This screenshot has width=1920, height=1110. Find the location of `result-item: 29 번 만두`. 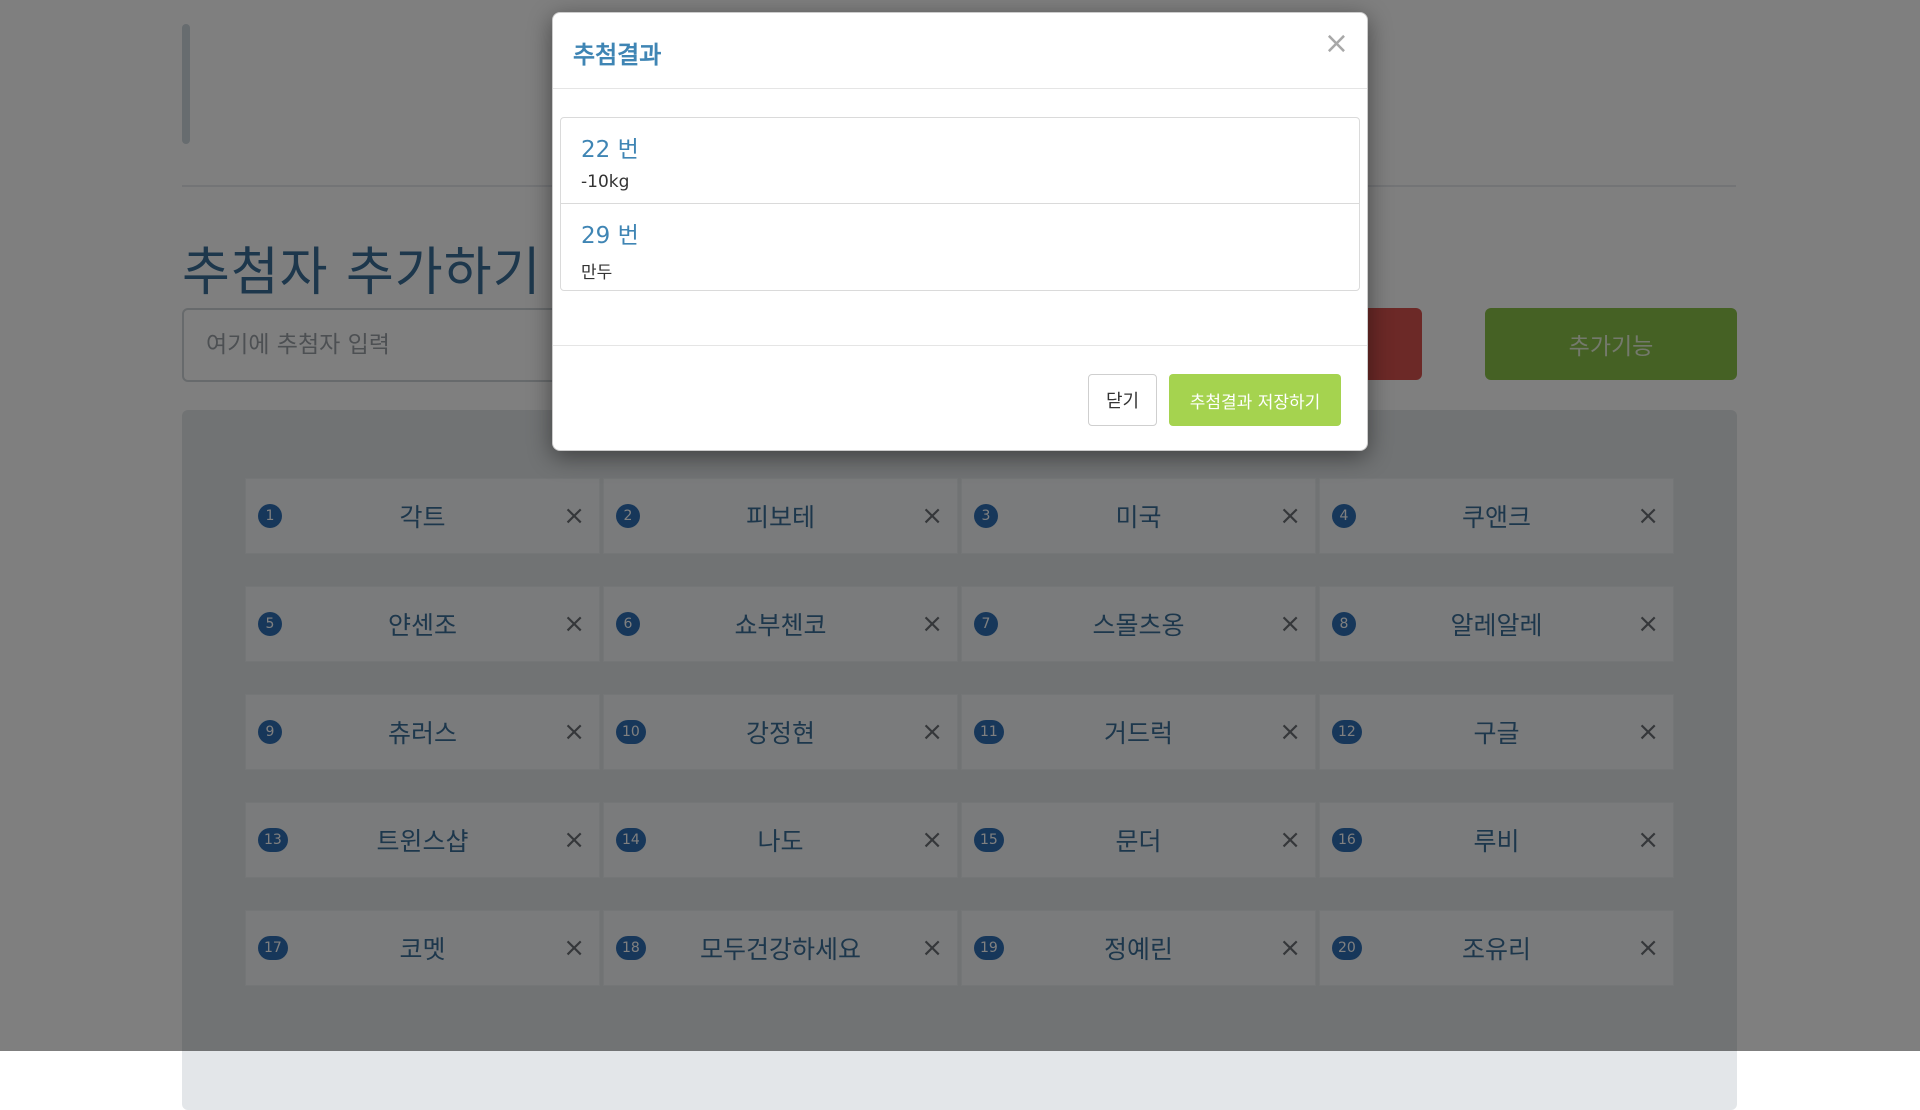

result-item: 29 번 만두 is located at coordinates (960, 247).